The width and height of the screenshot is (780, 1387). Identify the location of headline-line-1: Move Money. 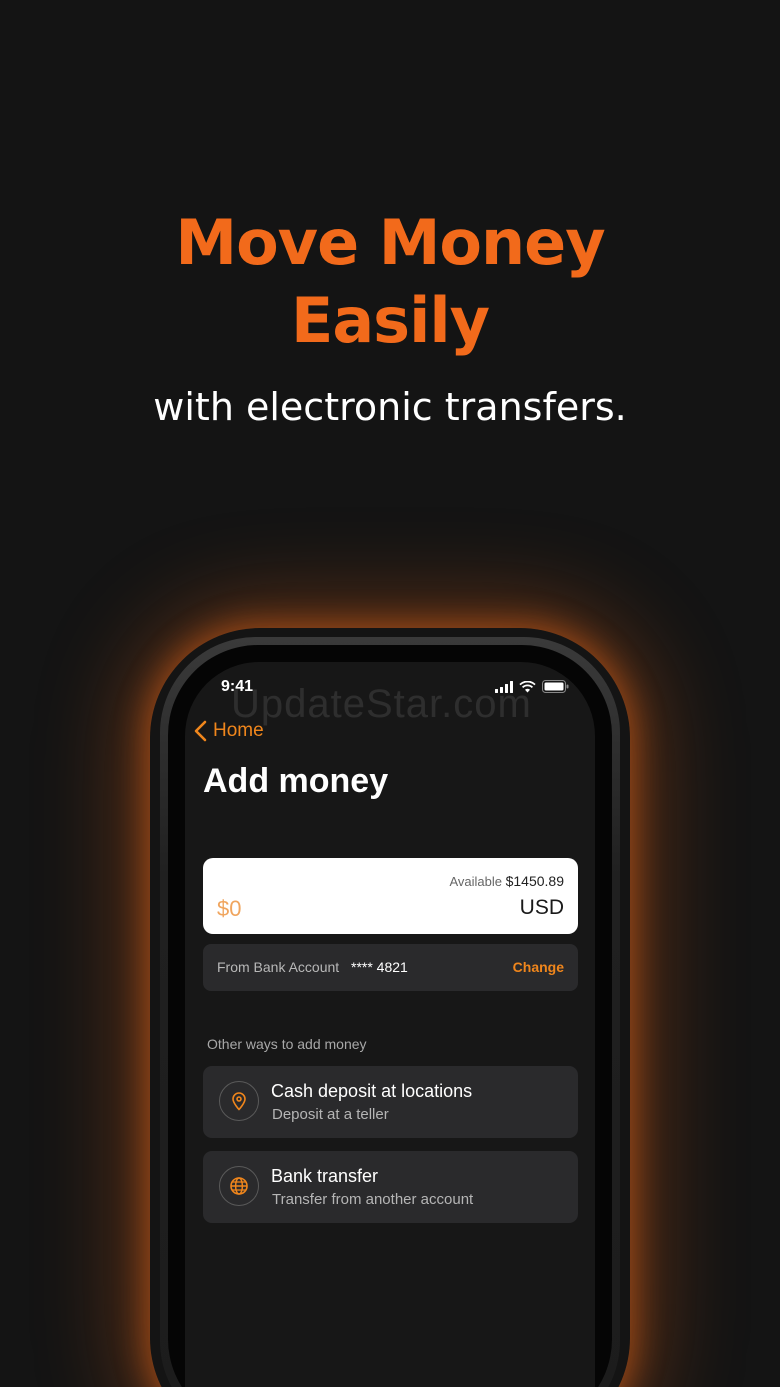
(390, 242).